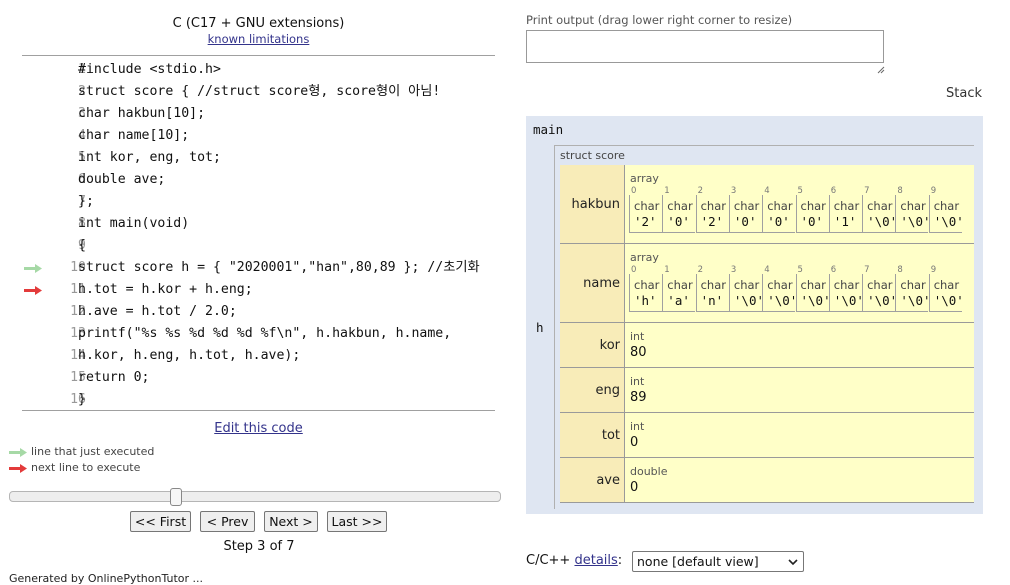  What do you see at coordinates (881, 70) in the screenshot?
I see `resize-grip-icon` at bounding box center [881, 70].